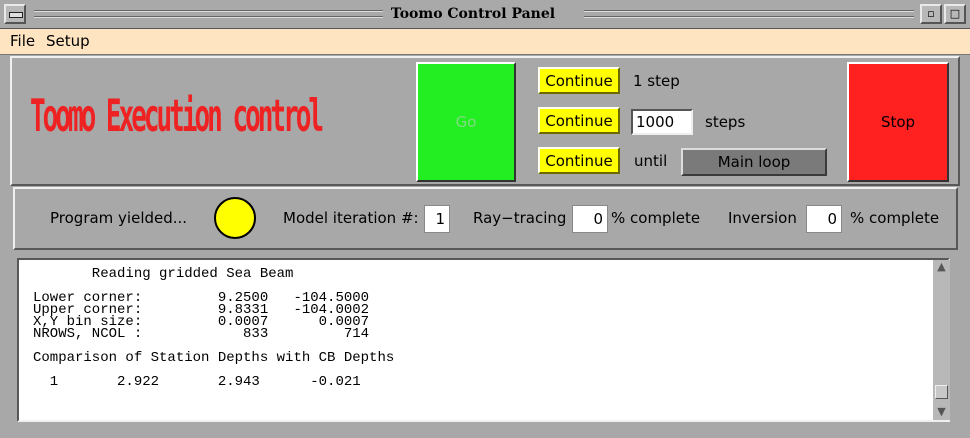 The height and width of the screenshot is (438, 970). I want to click on title-bar: Toomo Control Panel ▫ □, so click(485, 14).